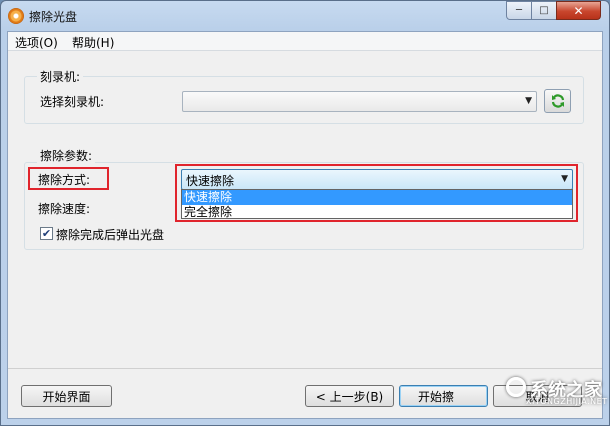 The image size is (610, 426). I want to click on prev-step-button: < 上一步(B), so click(349, 396).